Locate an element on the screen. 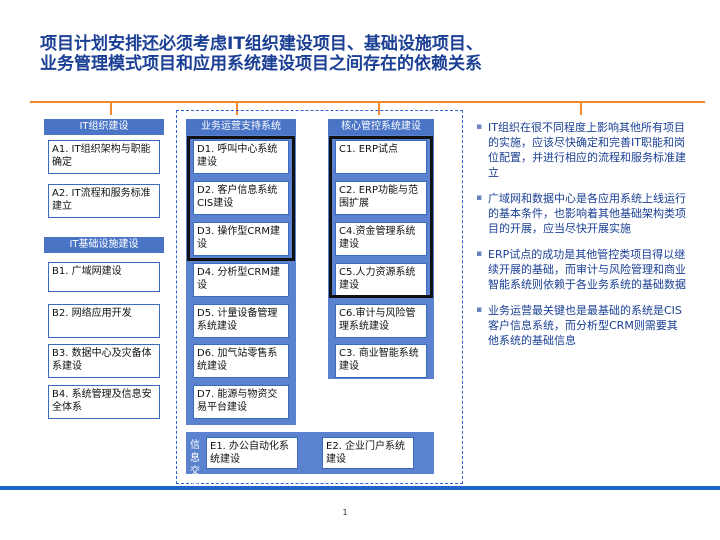 The width and height of the screenshot is (720, 540). page-number: 1 is located at coordinates (345, 512).